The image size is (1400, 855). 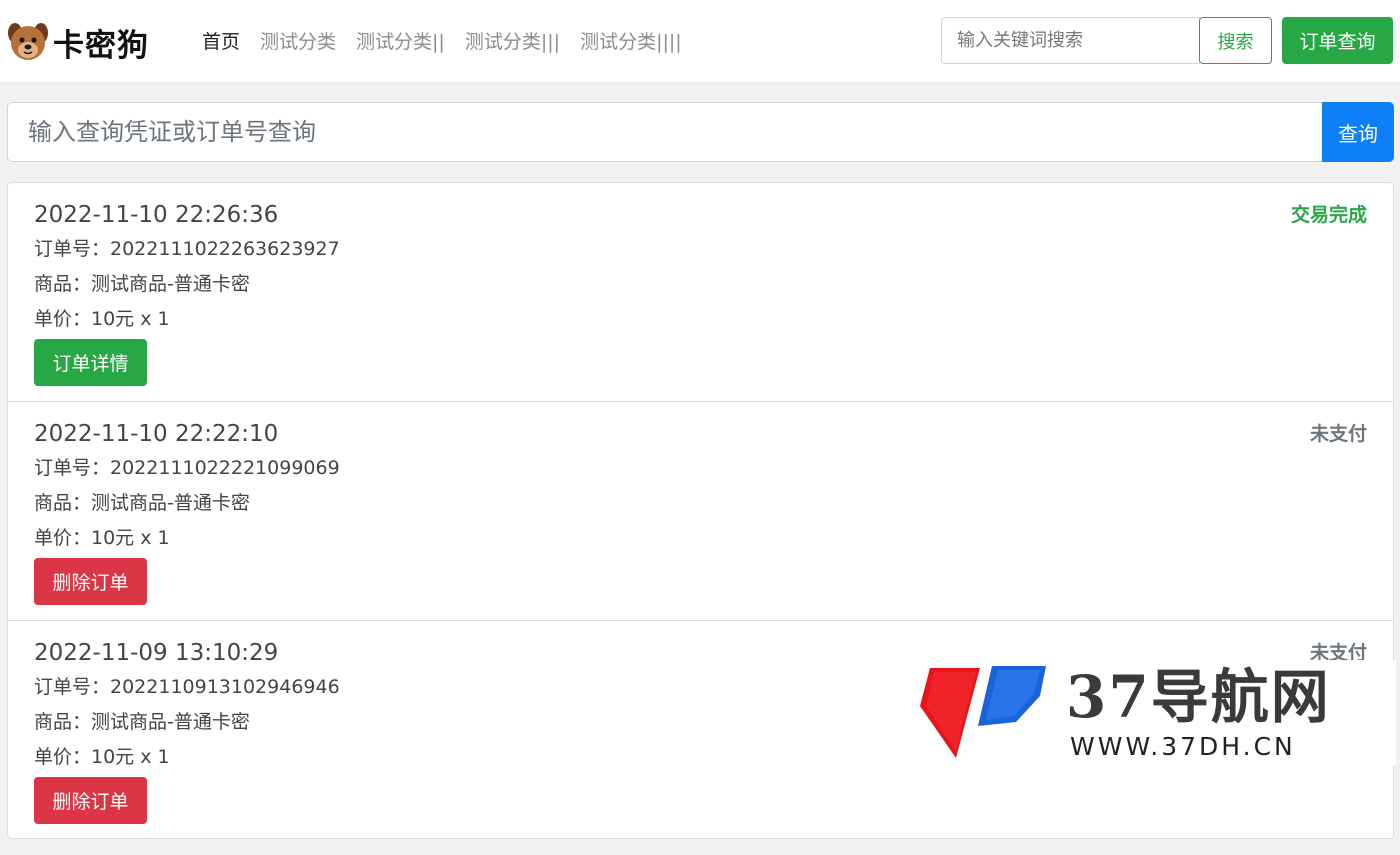 I want to click on watermark-title: 37导航网, so click(x=1198, y=697).